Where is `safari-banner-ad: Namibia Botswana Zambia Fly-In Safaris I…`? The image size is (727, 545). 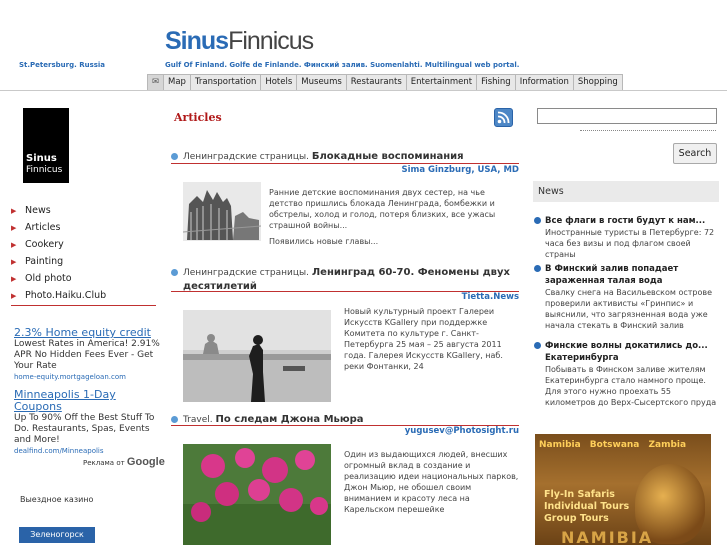
safari-banner-ad: Namibia Botswana Zambia Fly-In Safaris I… is located at coordinates (623, 489).